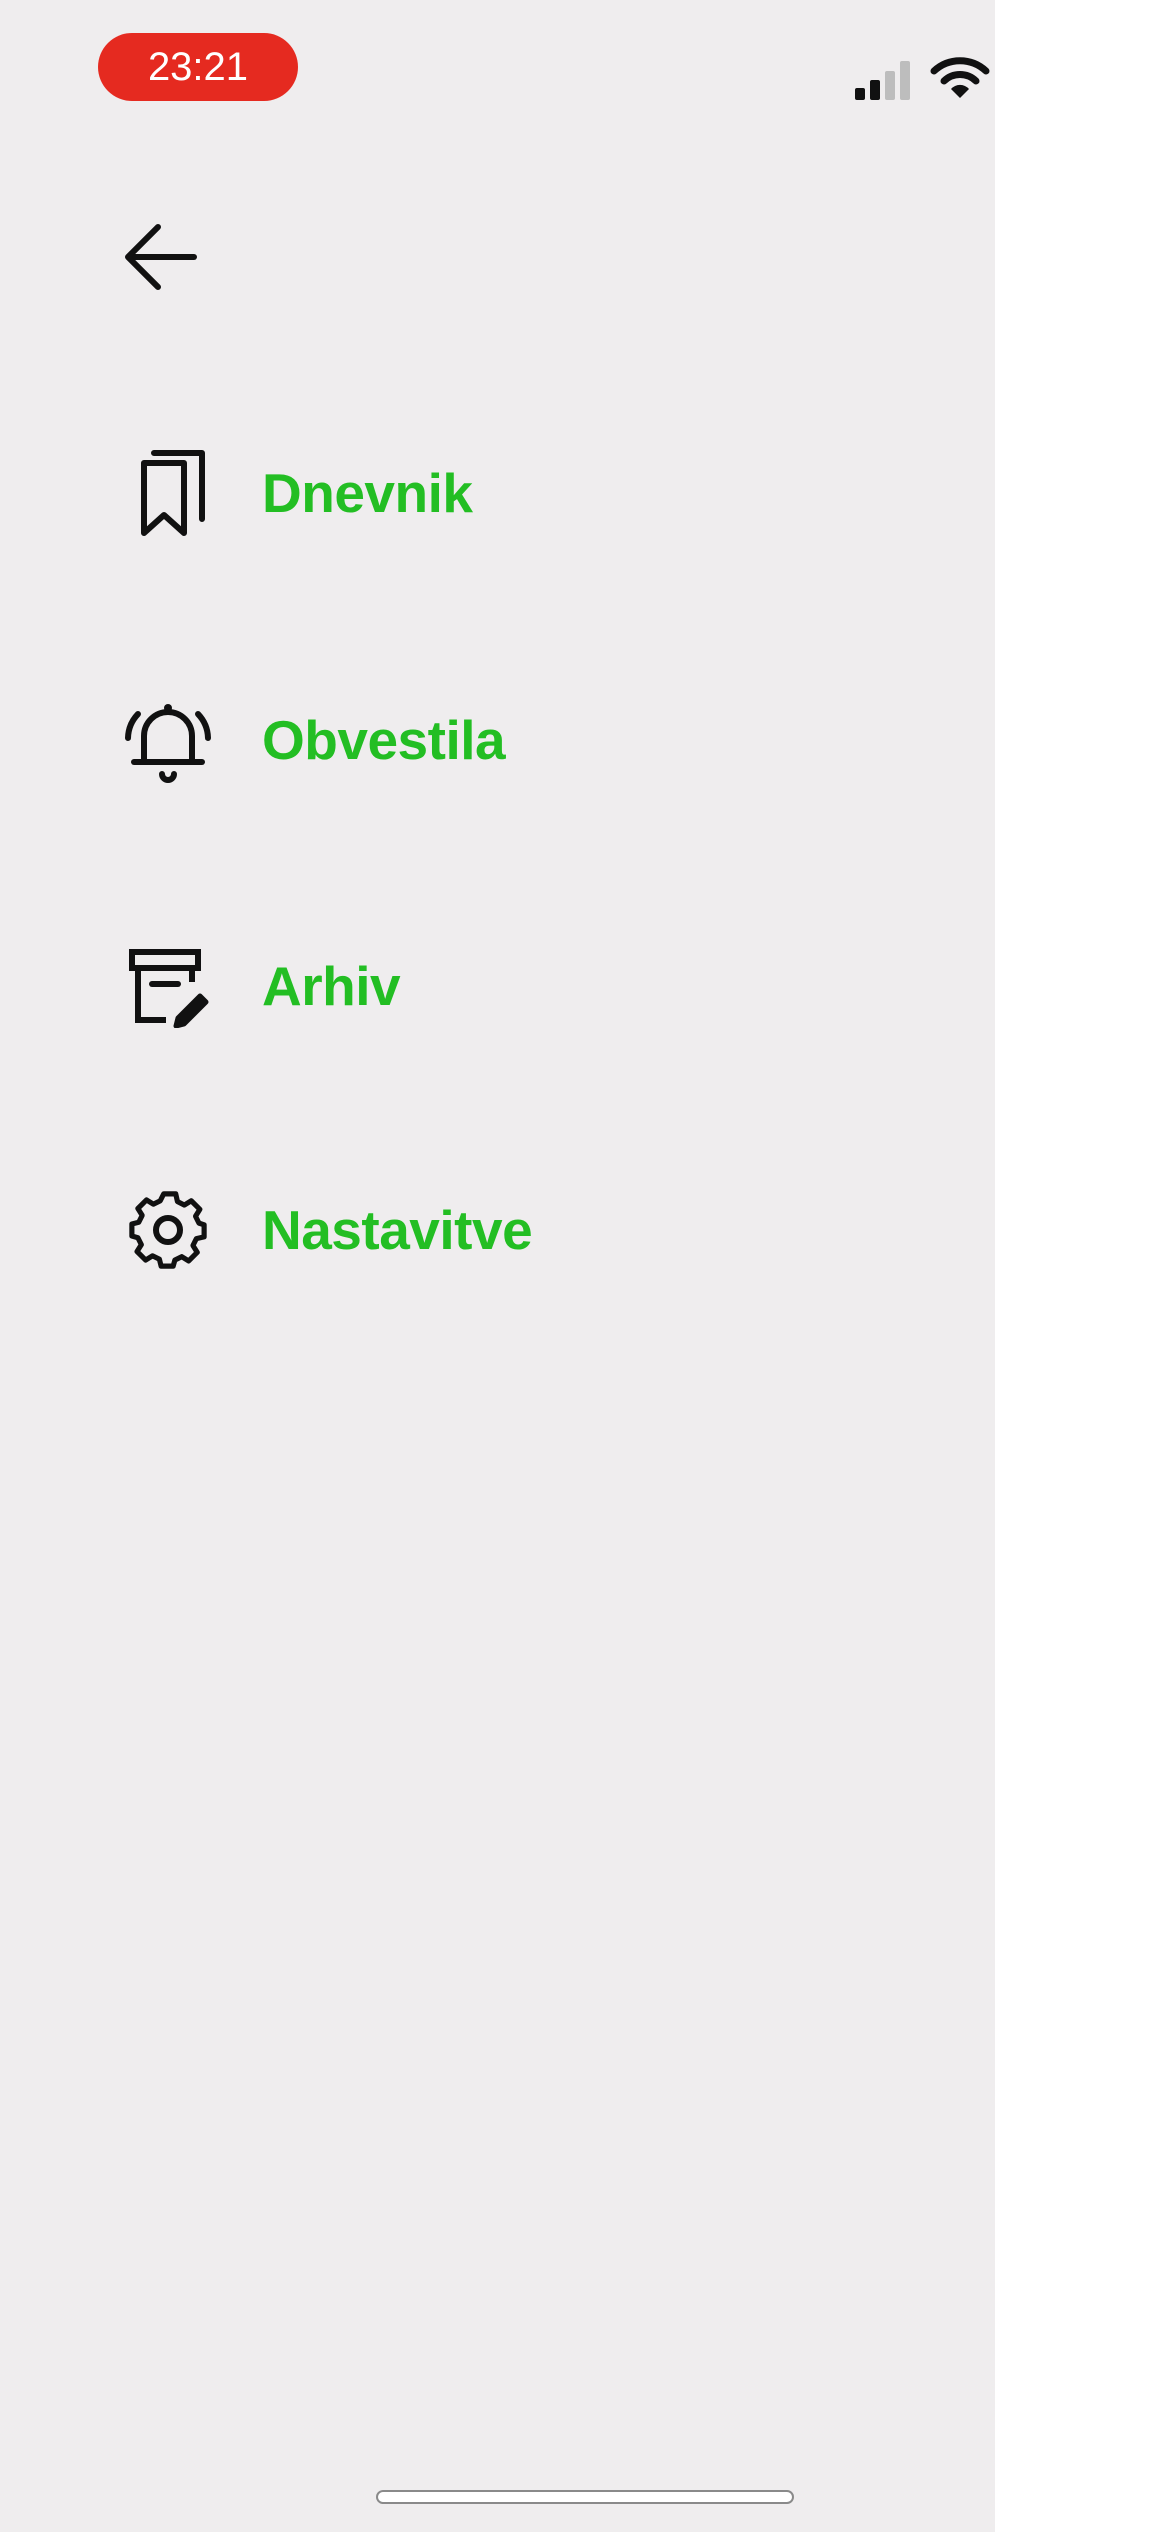 The width and height of the screenshot is (1170, 2532). What do you see at coordinates (1082, 1266) in the screenshot?
I see `content-panel` at bounding box center [1082, 1266].